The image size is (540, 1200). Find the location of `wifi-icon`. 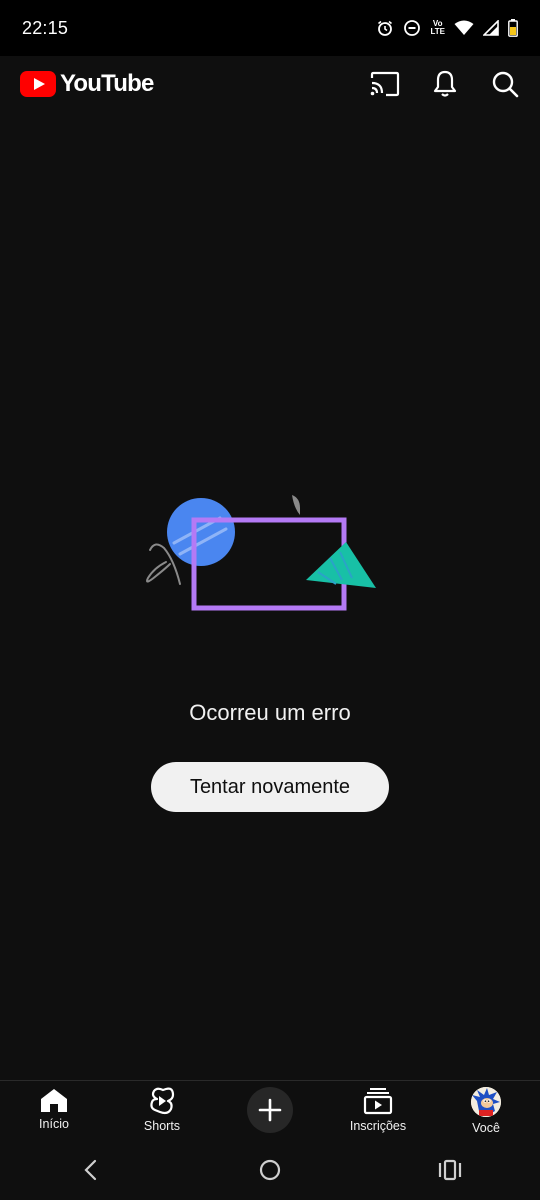

wifi-icon is located at coordinates (464, 28).